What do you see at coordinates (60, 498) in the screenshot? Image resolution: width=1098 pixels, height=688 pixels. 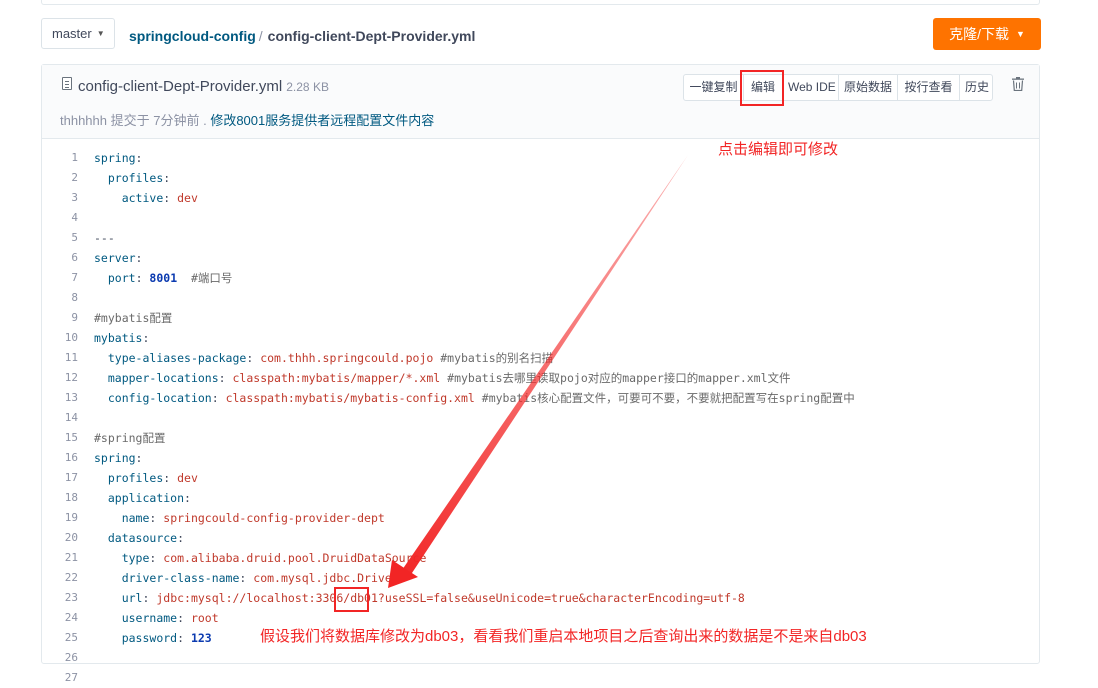 I see `line-number: 18` at bounding box center [60, 498].